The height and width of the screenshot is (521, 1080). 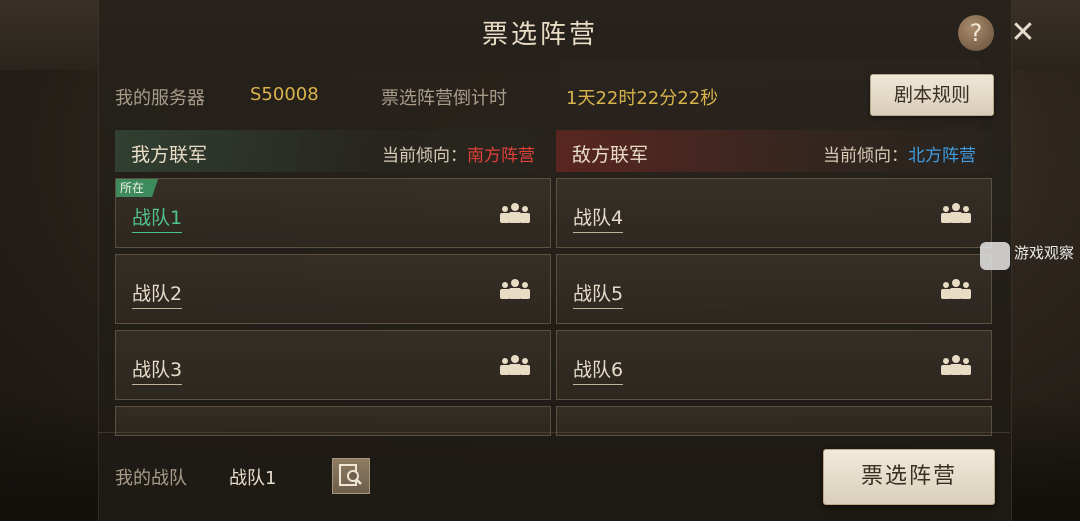 What do you see at coordinates (160, 98) in the screenshot?
I see `server-label: 我的服务器` at bounding box center [160, 98].